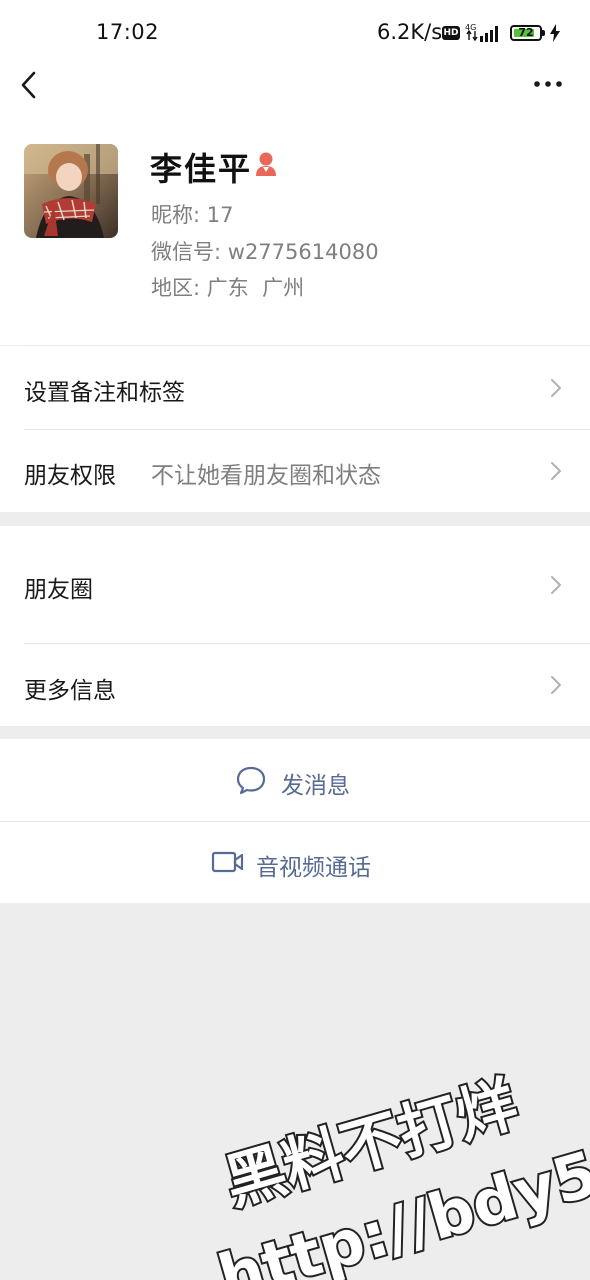 The width and height of the screenshot is (590, 1280). Describe the element at coordinates (227, 862) in the screenshot. I see `video-camera-icon` at that location.